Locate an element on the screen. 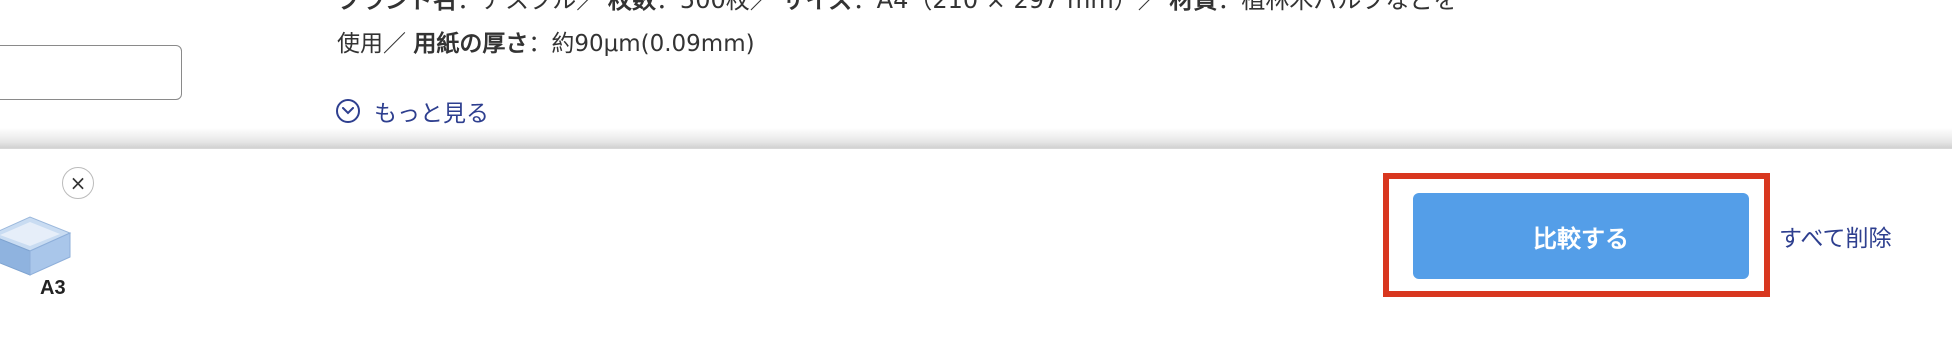 Image resolution: width=1952 pixels, height=361 pixels. compare-item-label: A3 is located at coordinates (53, 288).